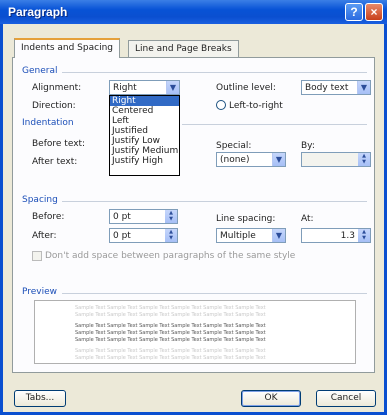 This screenshot has width=387, height=415. I want to click on by-spinner: ▲ ▼, so click(336, 159).